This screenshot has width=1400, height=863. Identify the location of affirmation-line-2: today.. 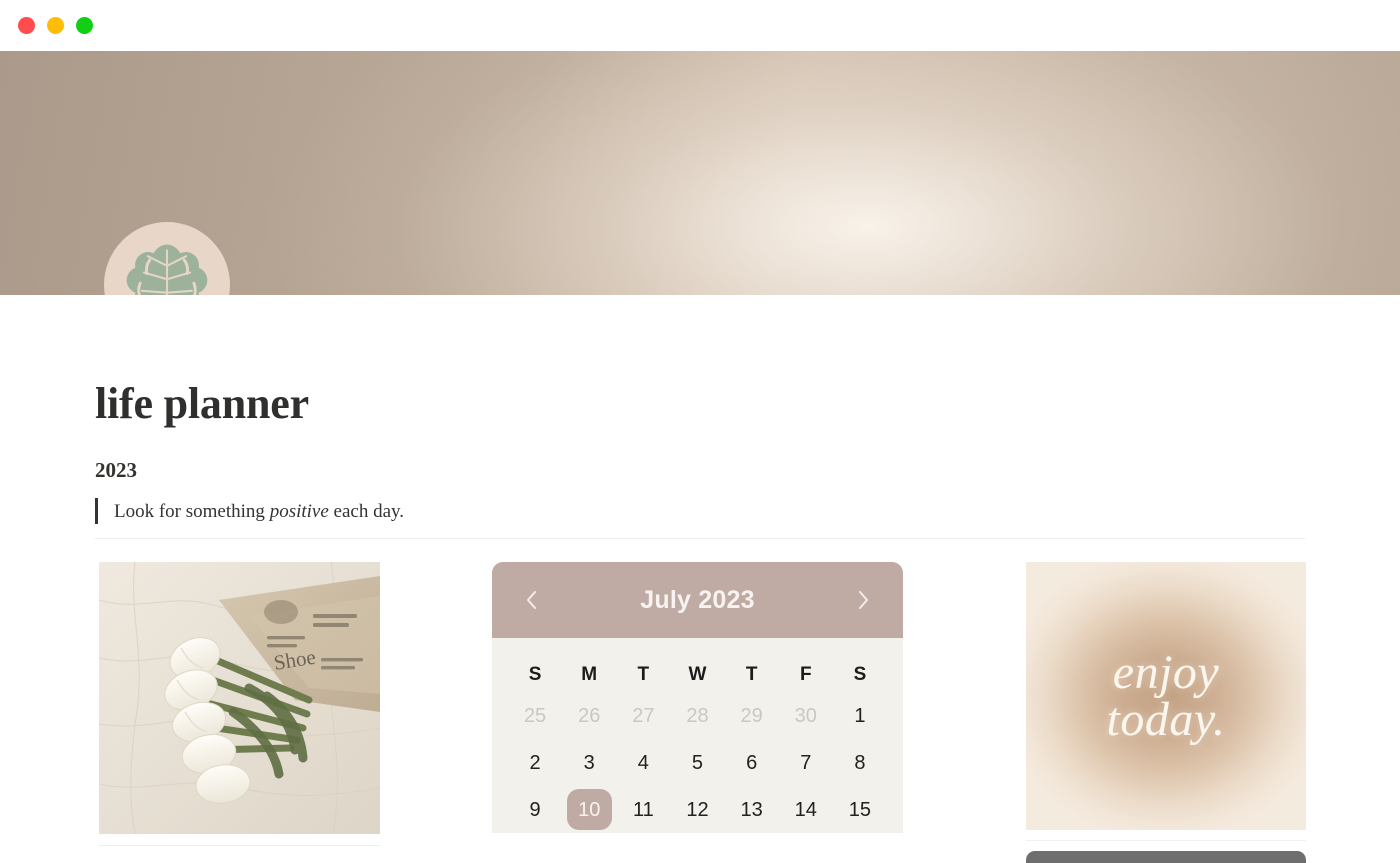
(1166, 719).